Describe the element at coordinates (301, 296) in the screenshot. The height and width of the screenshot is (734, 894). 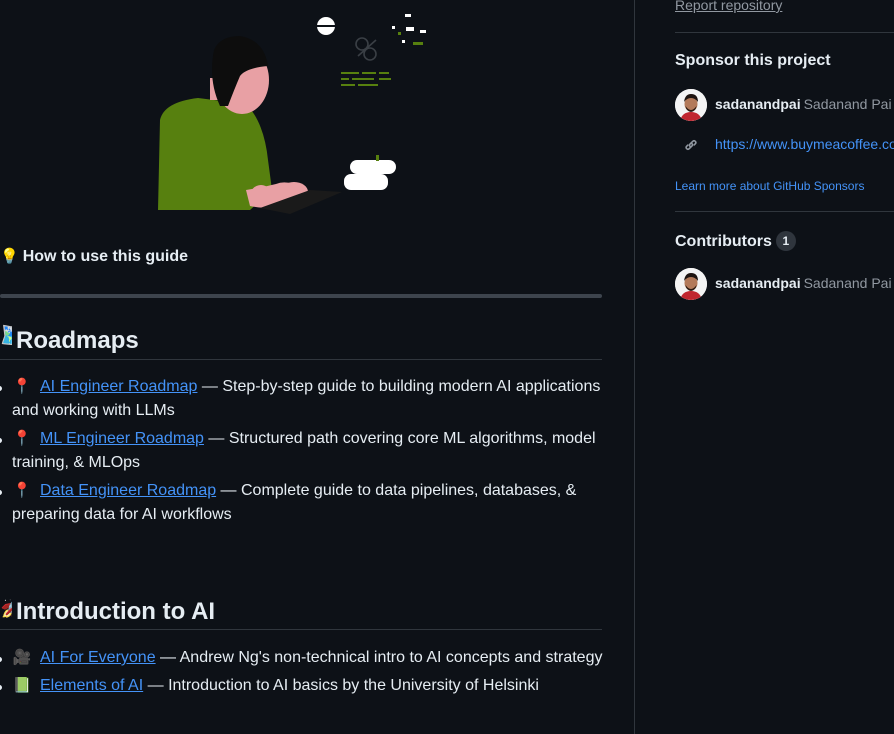
I see `section-divider` at that location.